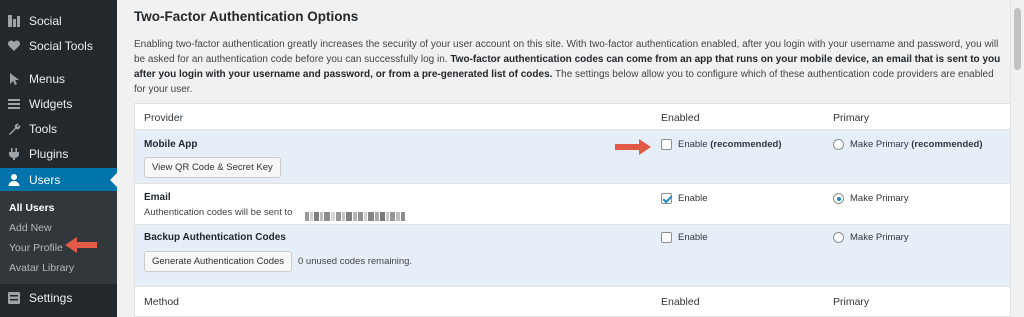 The height and width of the screenshot is (317, 1024). What do you see at coordinates (838, 198) in the screenshot?
I see `primary-email-radio` at bounding box center [838, 198].